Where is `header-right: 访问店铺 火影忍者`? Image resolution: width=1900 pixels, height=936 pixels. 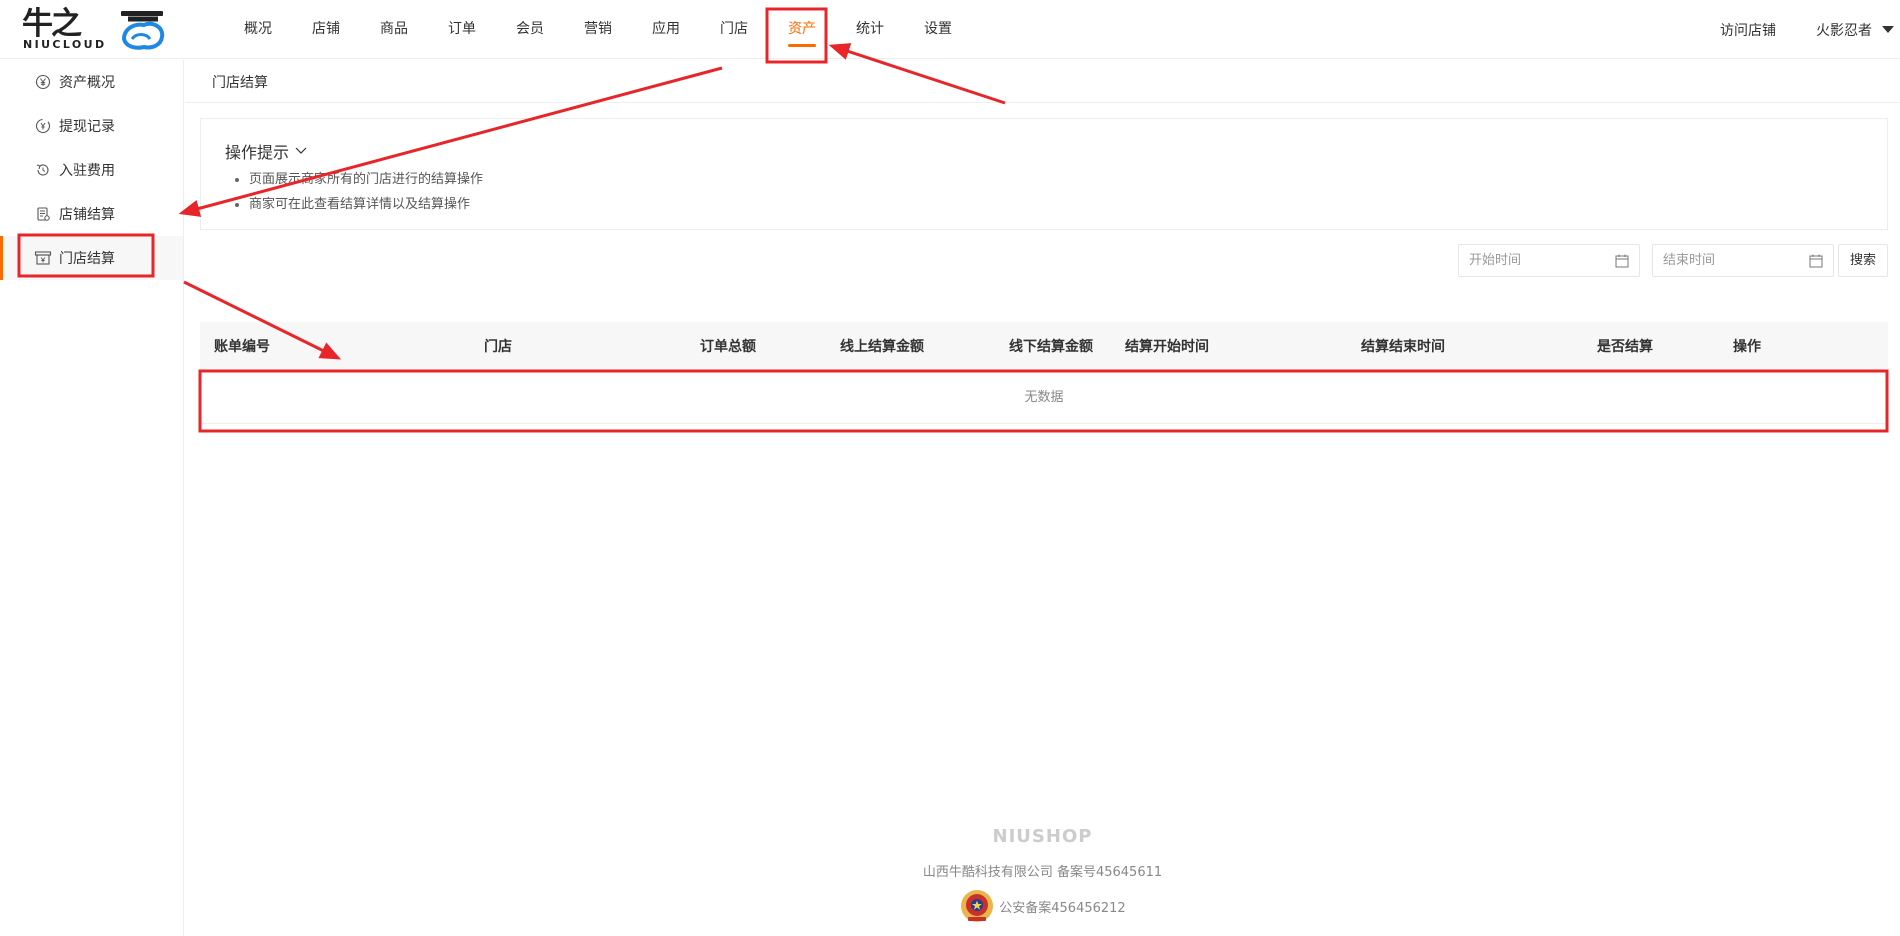 header-right: 访问店铺 火影忍者 is located at coordinates (1810, 29).